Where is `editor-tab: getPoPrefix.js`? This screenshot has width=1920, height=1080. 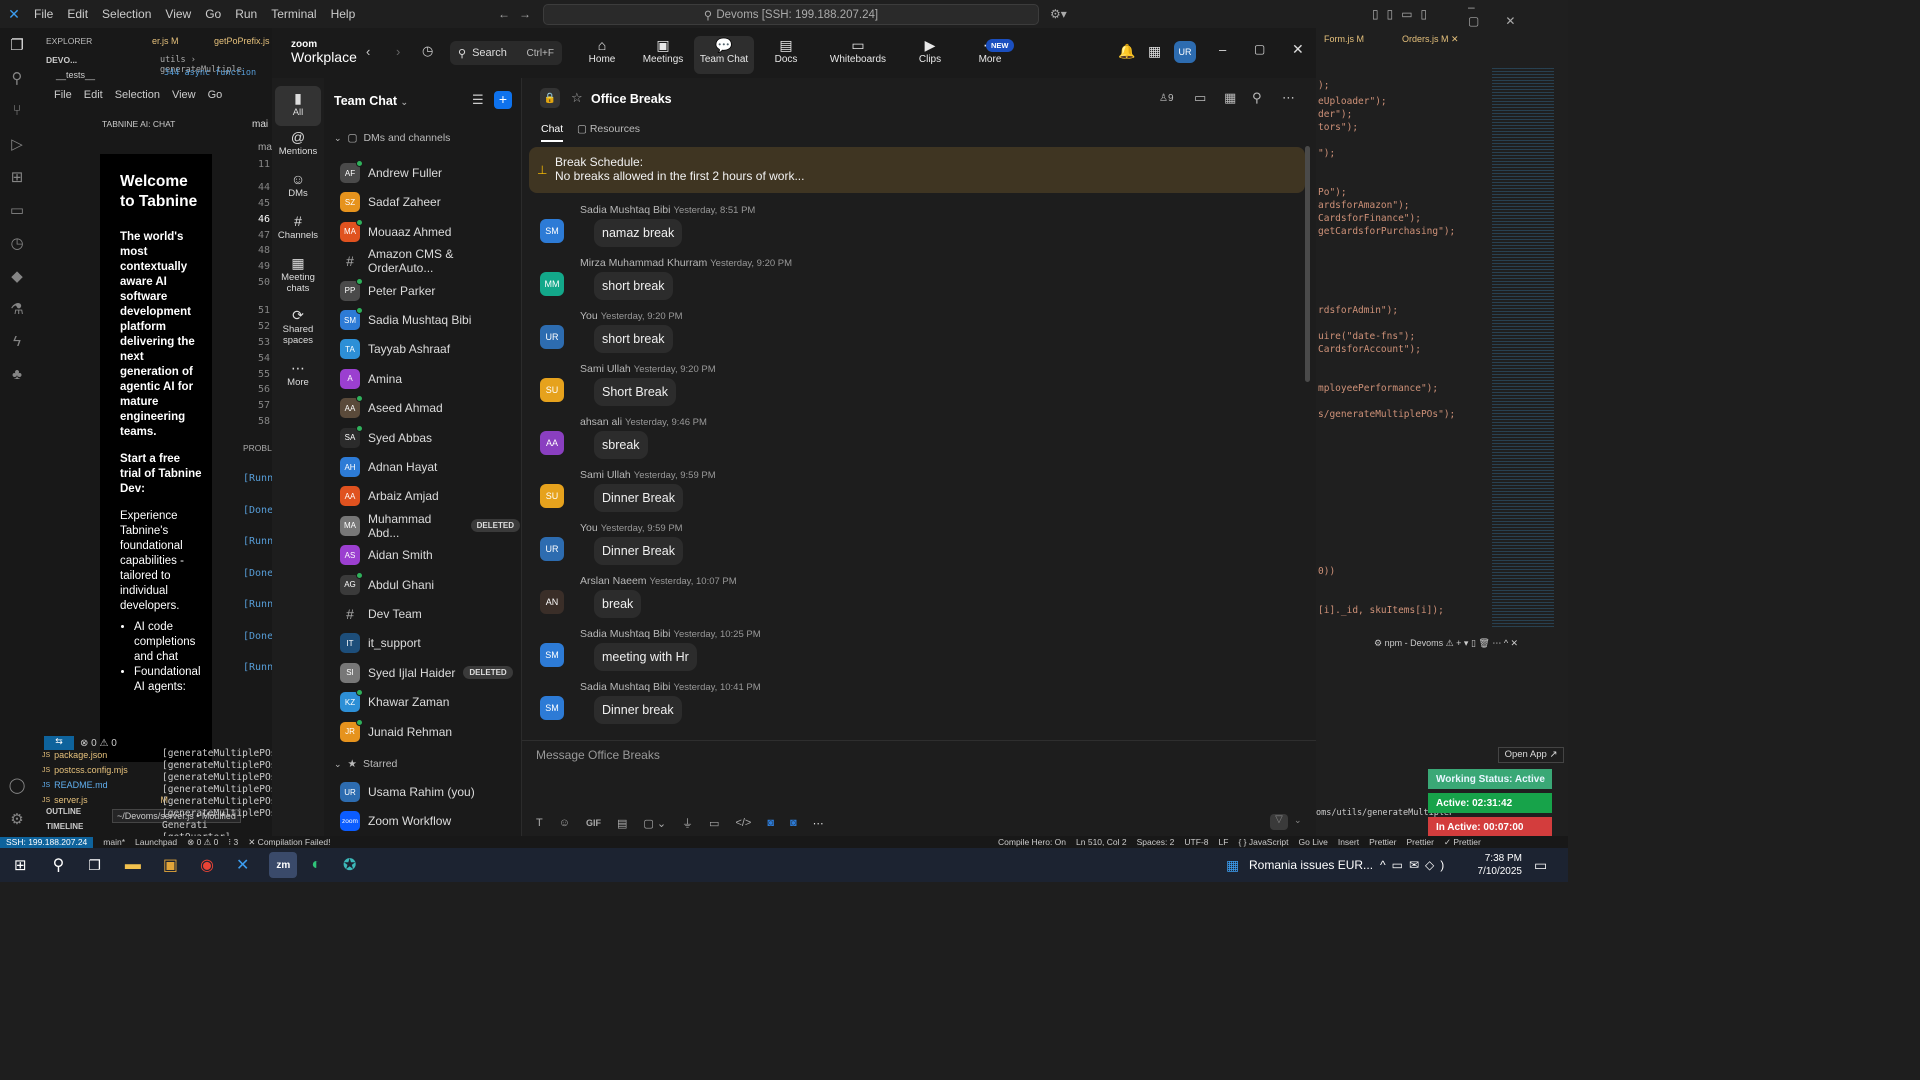
editor-tab: getPoPrefix.js is located at coordinates (242, 41).